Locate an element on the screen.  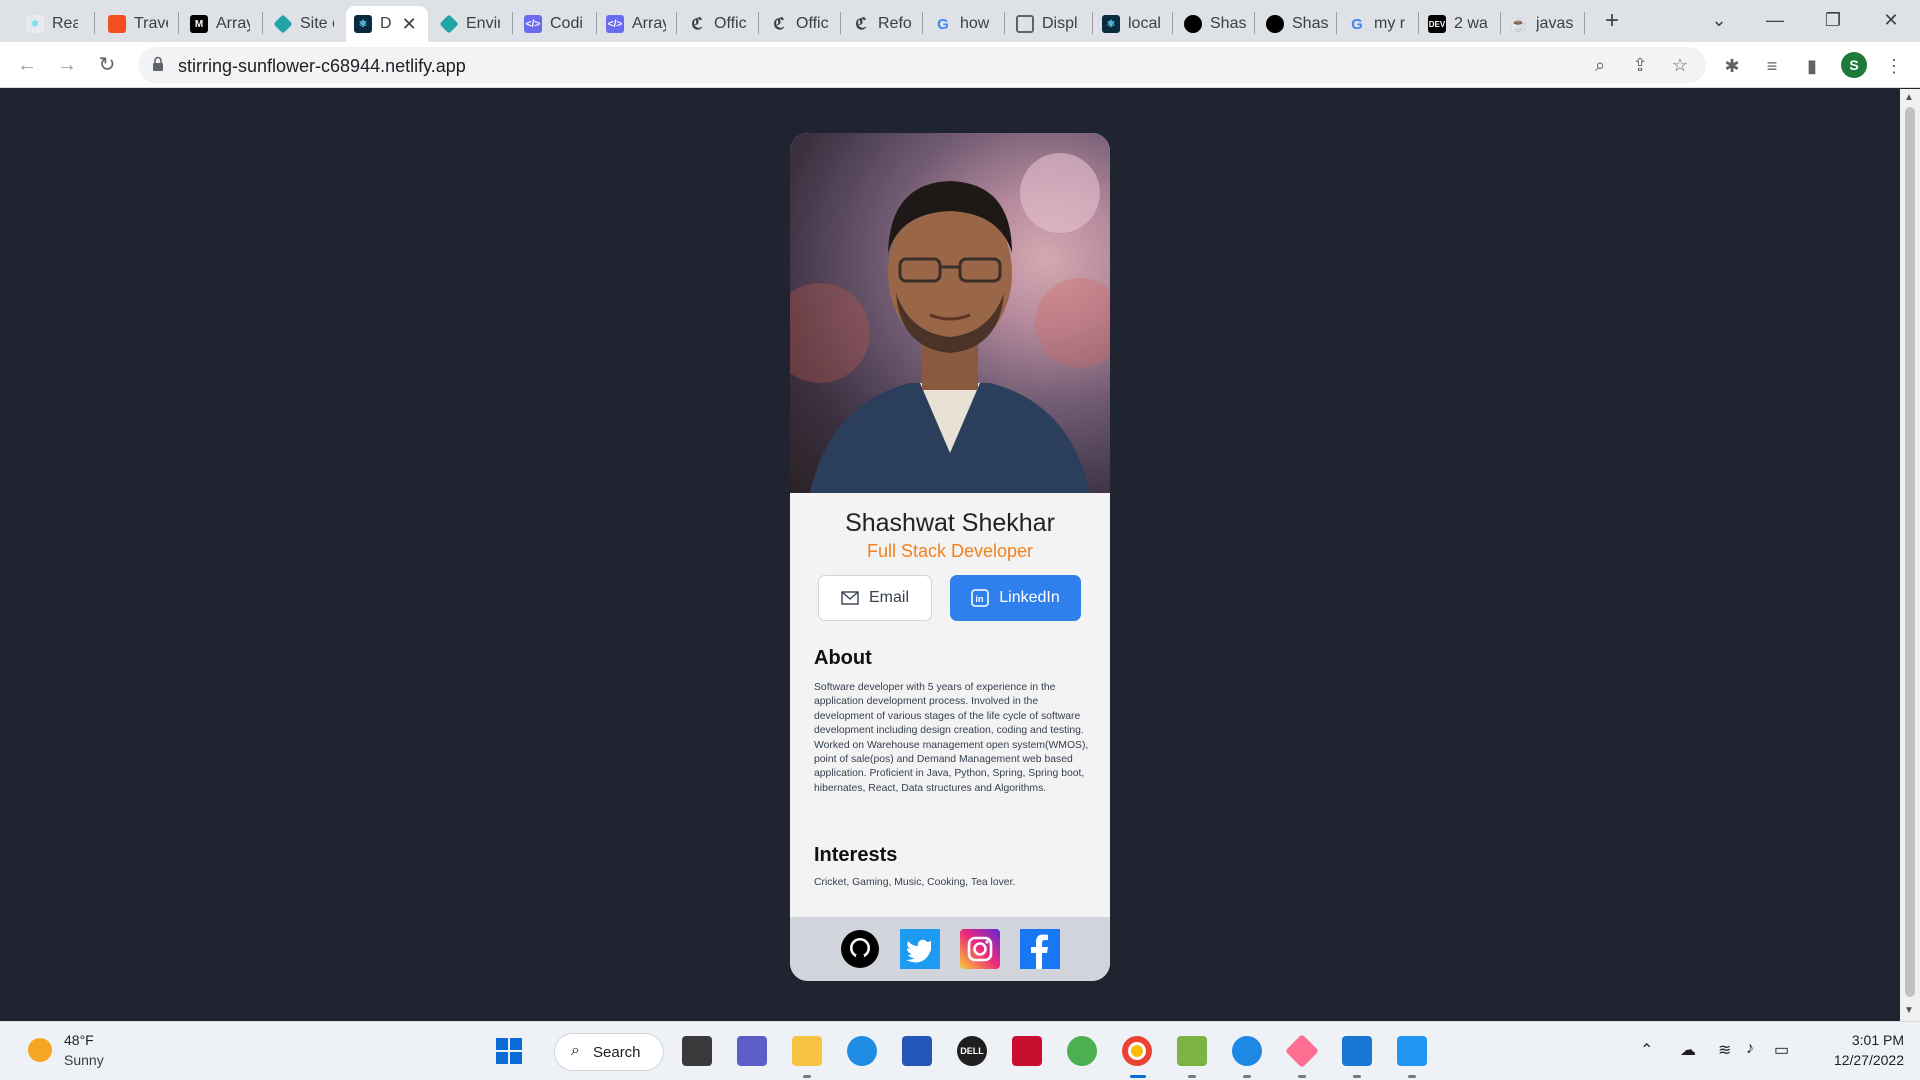
tab-label: how is located at coordinates (975, 23).